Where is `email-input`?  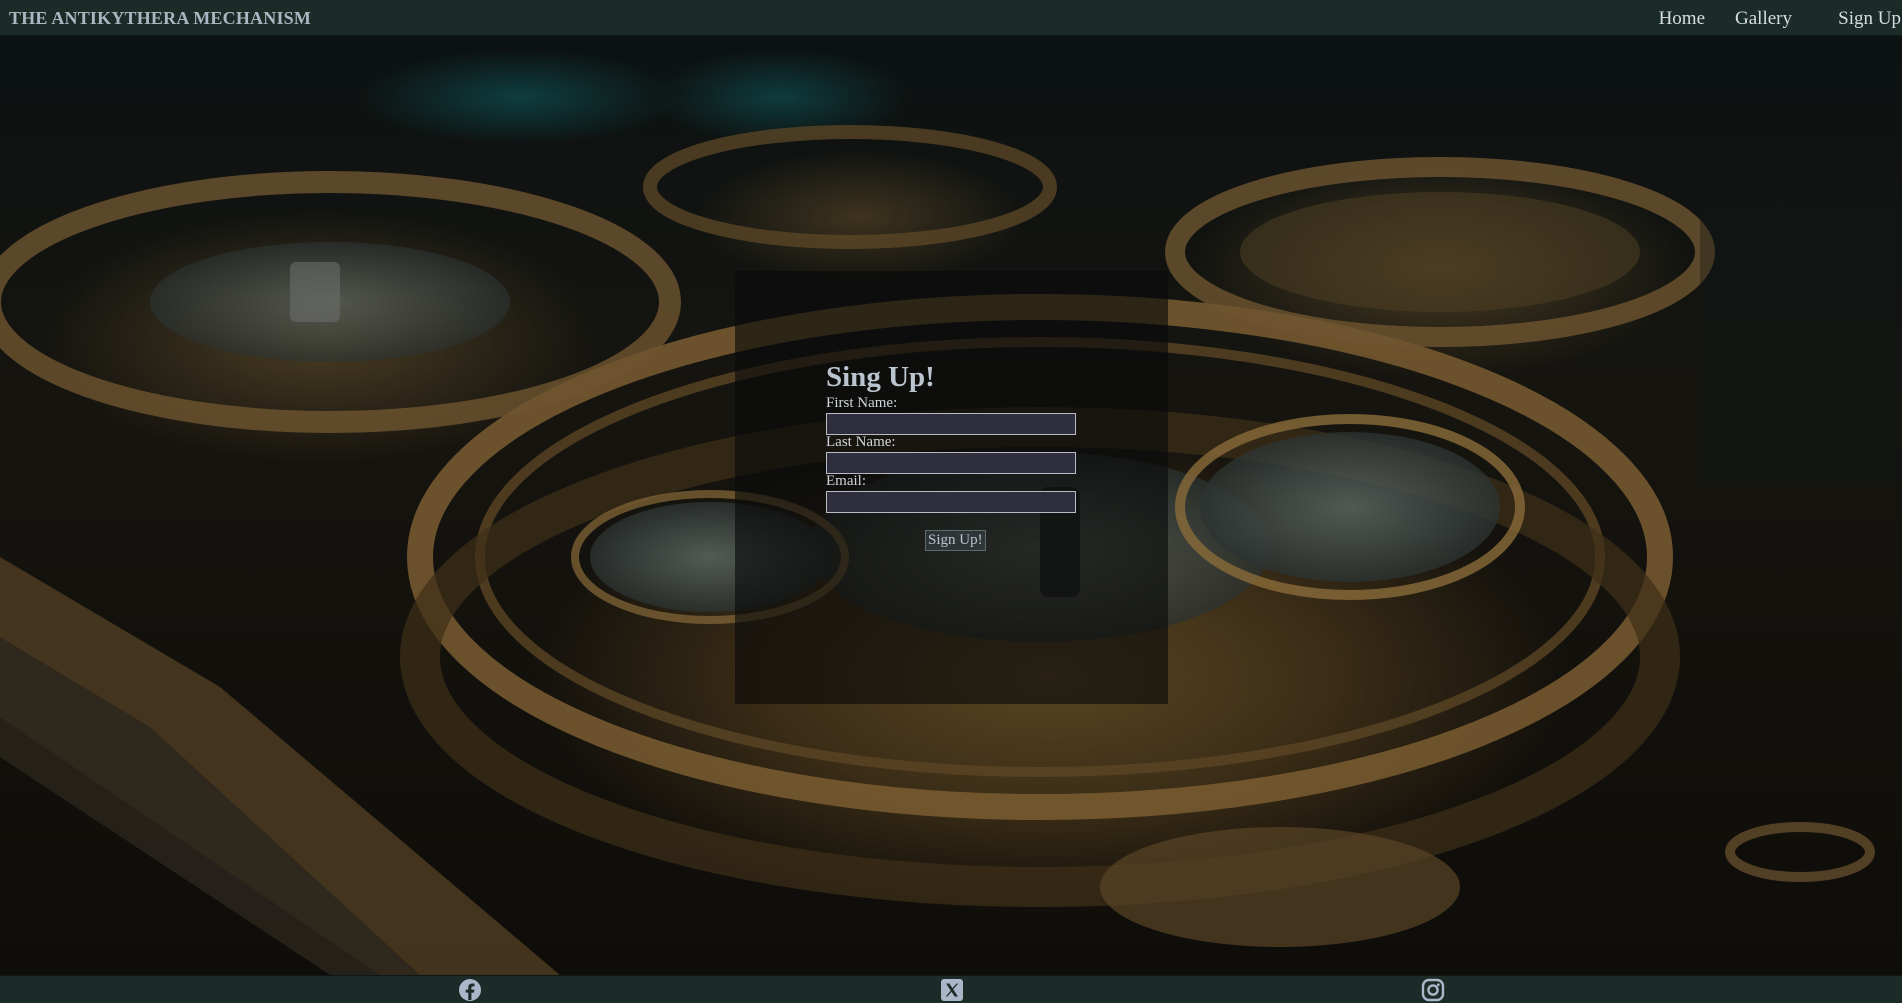
email-input is located at coordinates (951, 502).